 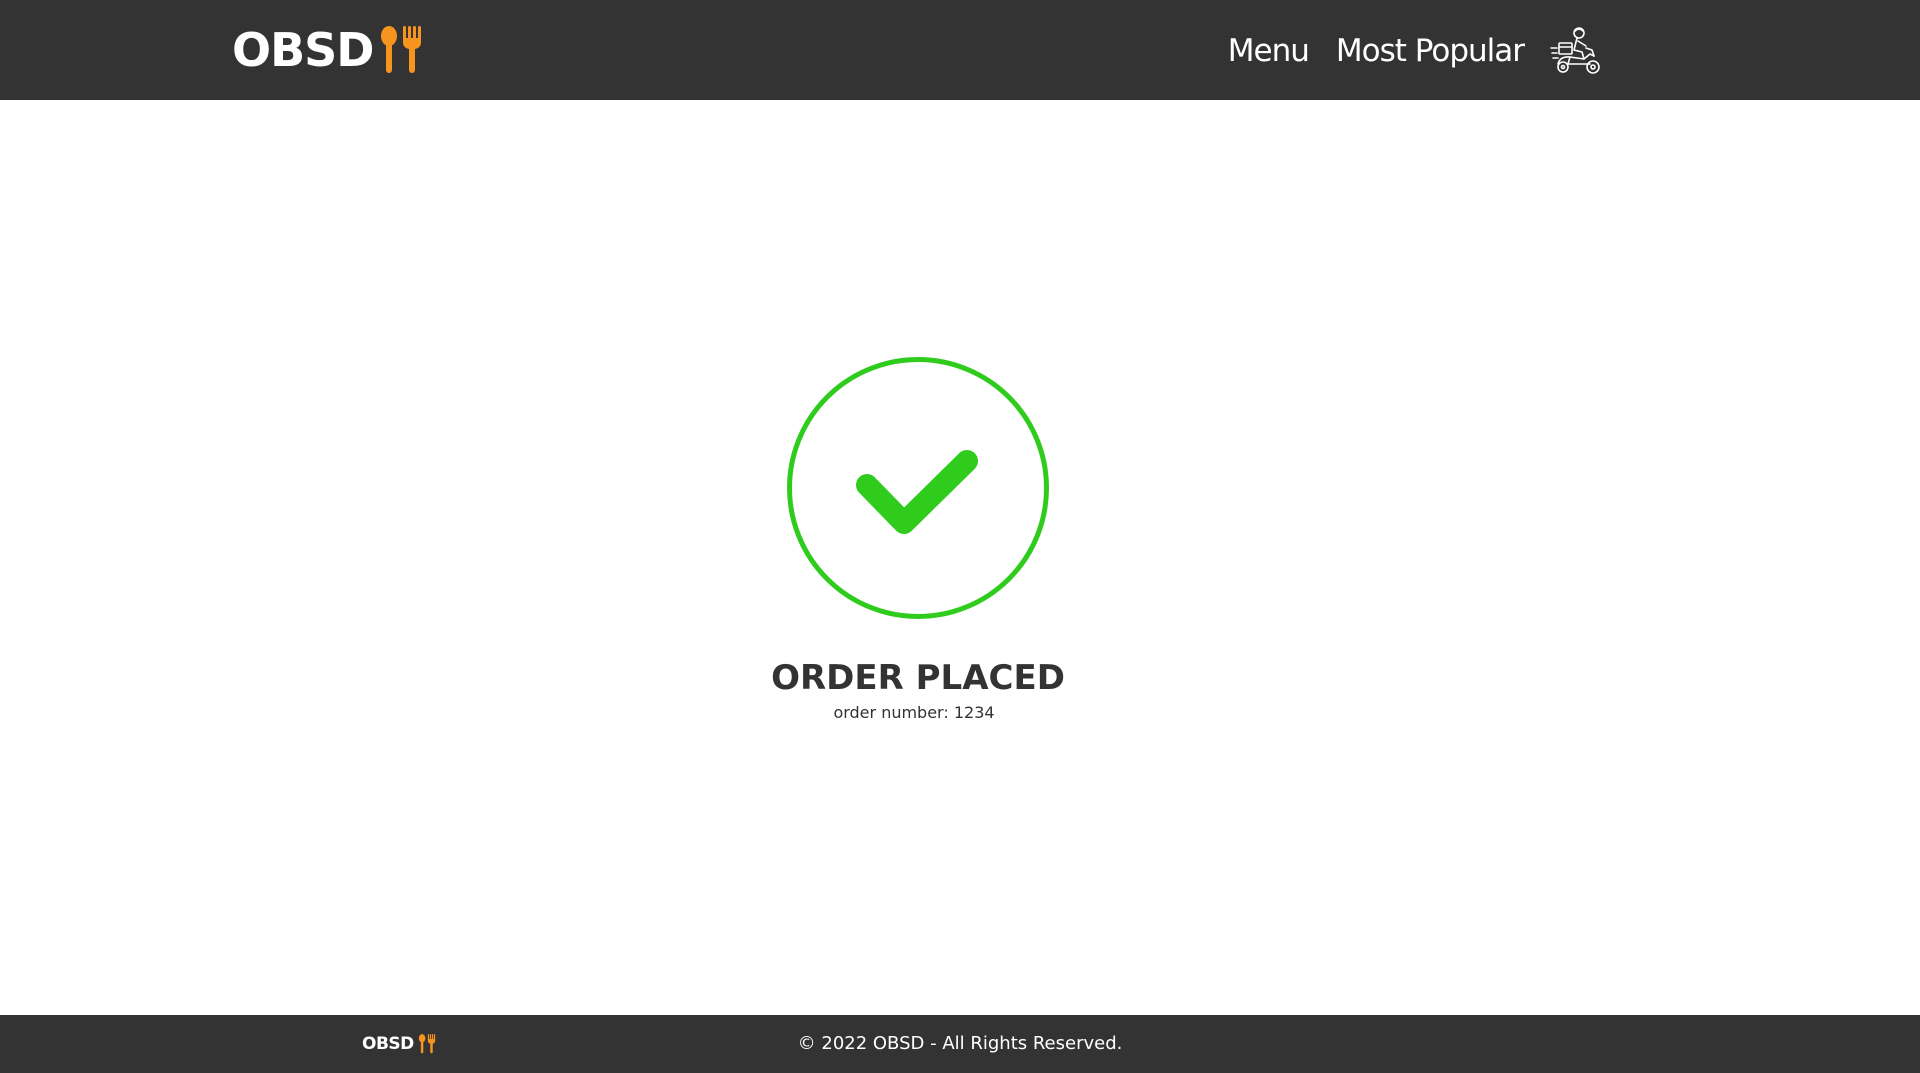 I want to click on check-circle-icon, so click(x=918, y=488).